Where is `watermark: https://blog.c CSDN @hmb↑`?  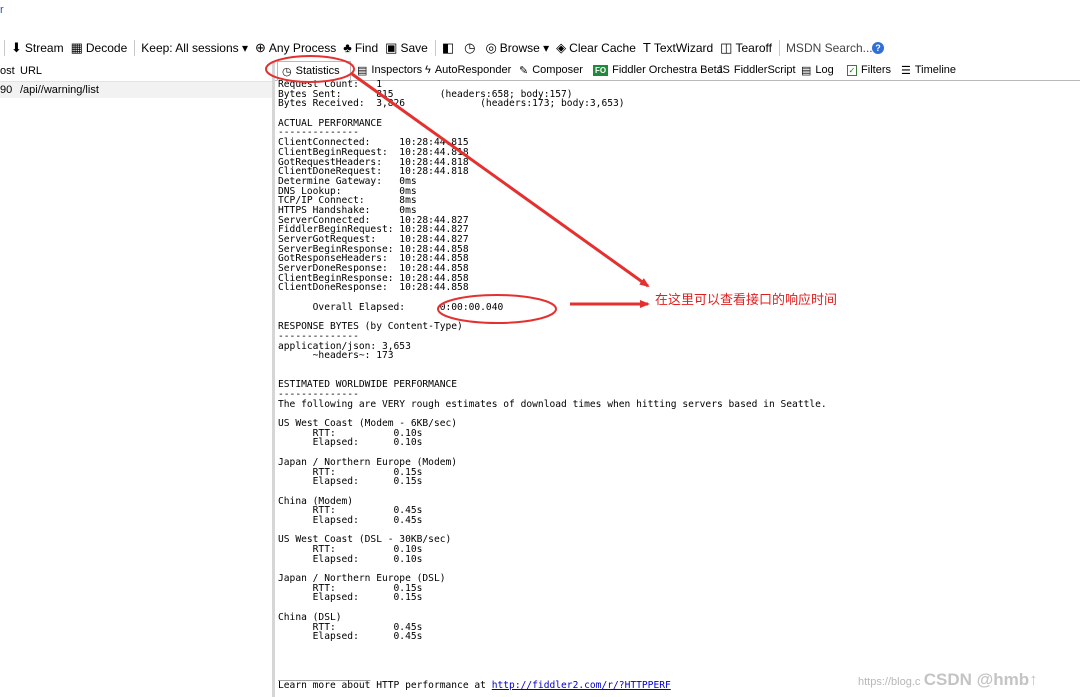 watermark: https://blog.c CSDN @hmb↑ is located at coordinates (948, 680).